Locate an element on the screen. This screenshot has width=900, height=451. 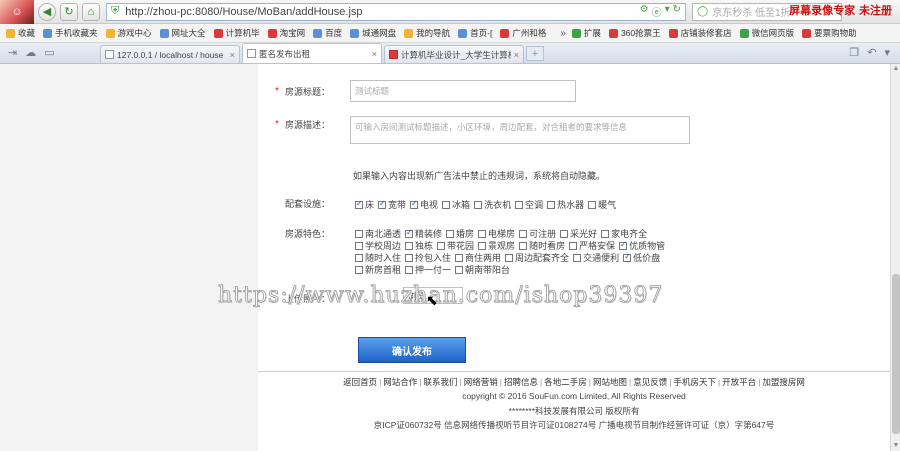
checkbox-option: 新房首租 is located at coordinates (378, 269).